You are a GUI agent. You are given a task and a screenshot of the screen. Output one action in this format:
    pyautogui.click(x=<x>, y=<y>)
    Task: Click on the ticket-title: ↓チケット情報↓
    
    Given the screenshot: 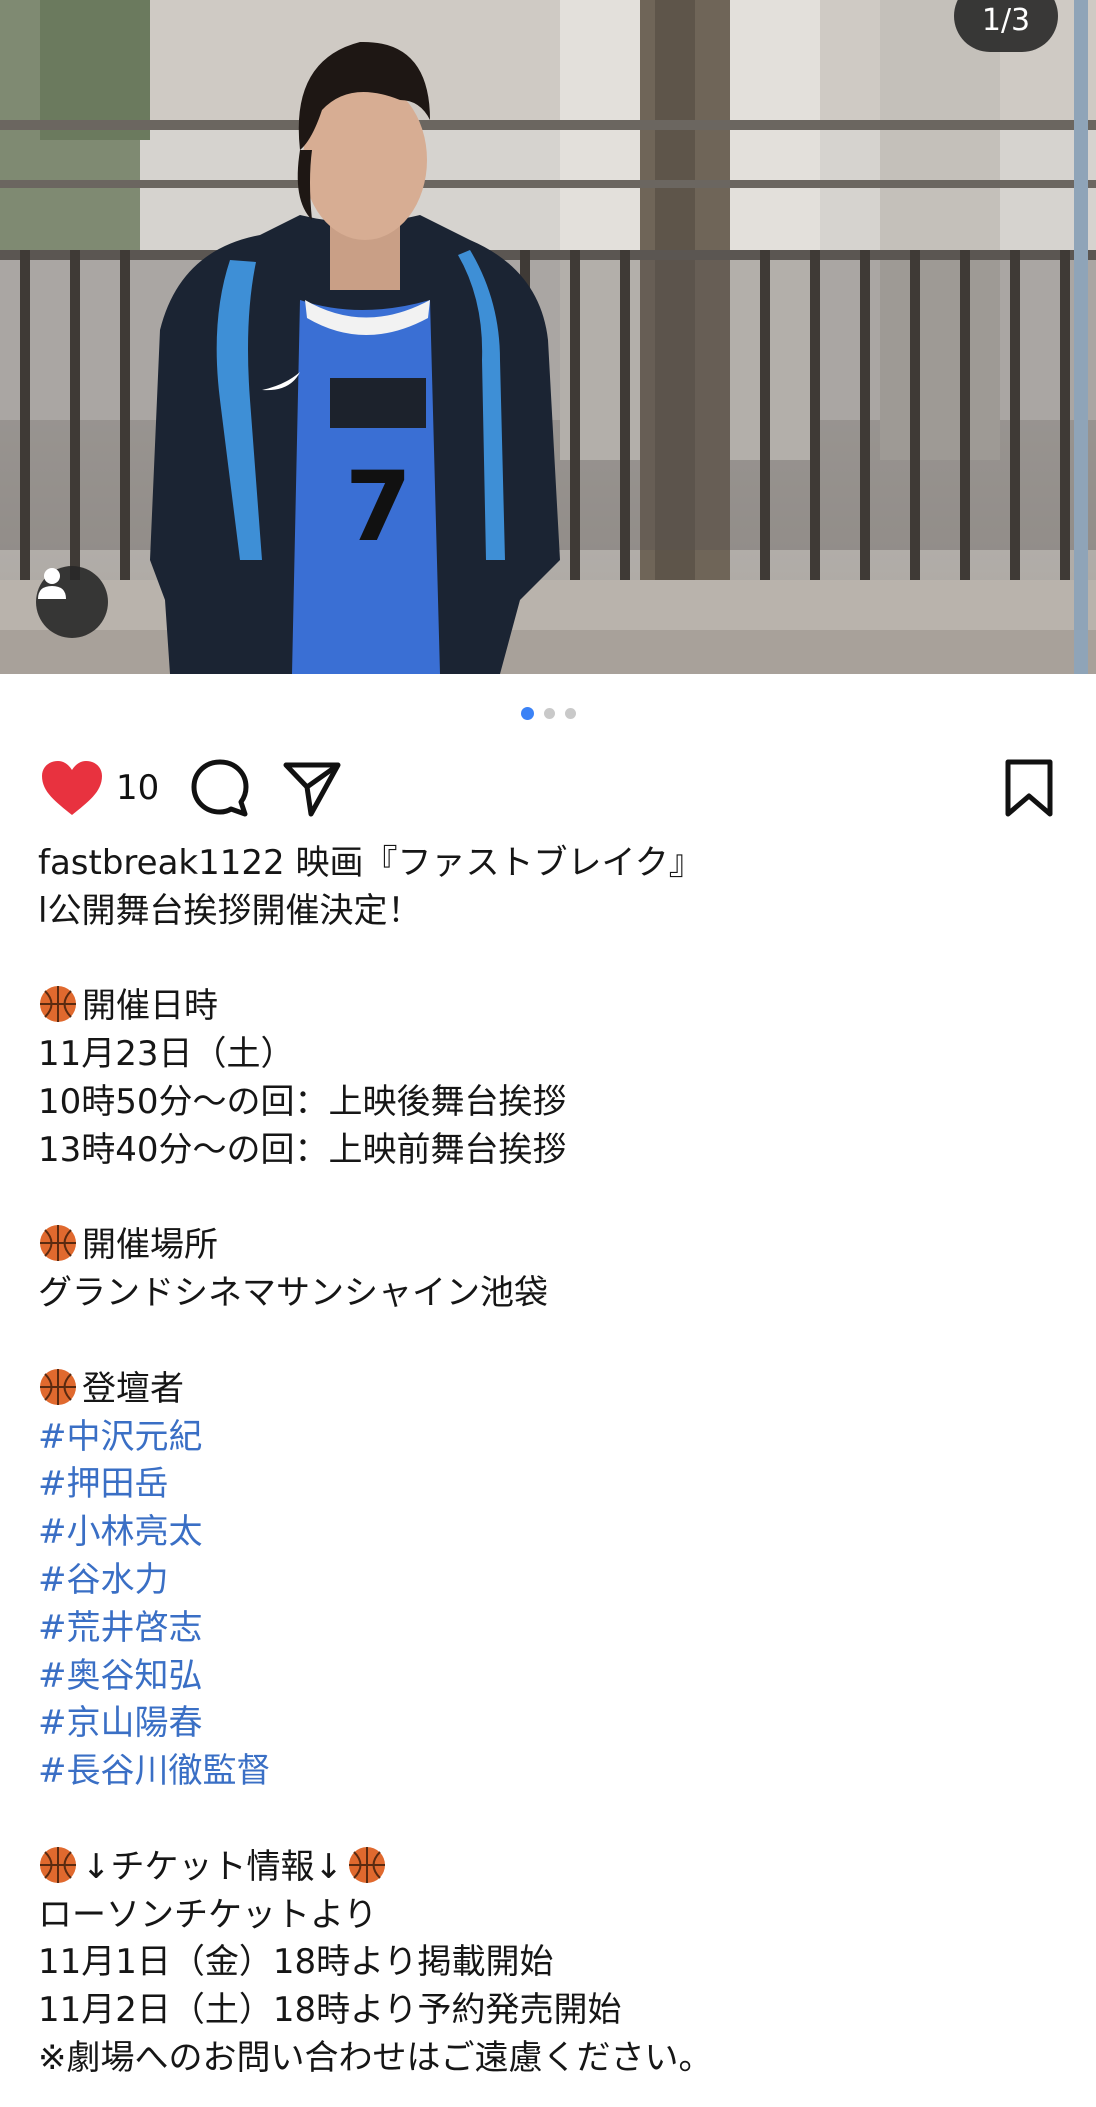 What is the action you would take?
    pyautogui.click(x=212, y=1866)
    